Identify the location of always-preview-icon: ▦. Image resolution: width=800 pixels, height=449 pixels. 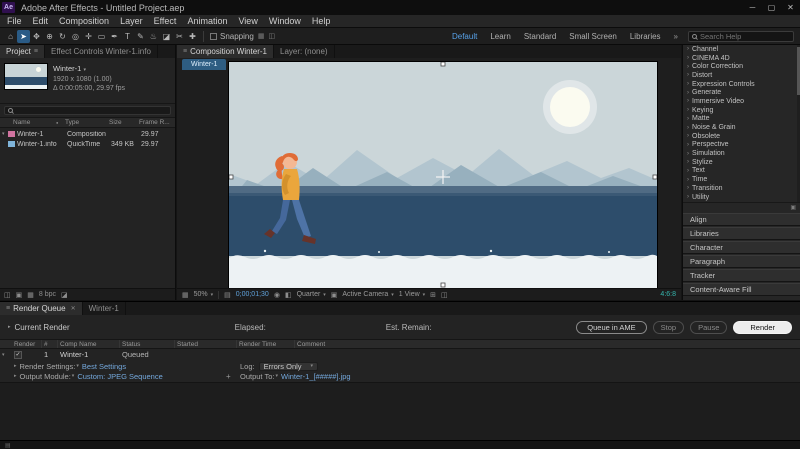
(185, 295).